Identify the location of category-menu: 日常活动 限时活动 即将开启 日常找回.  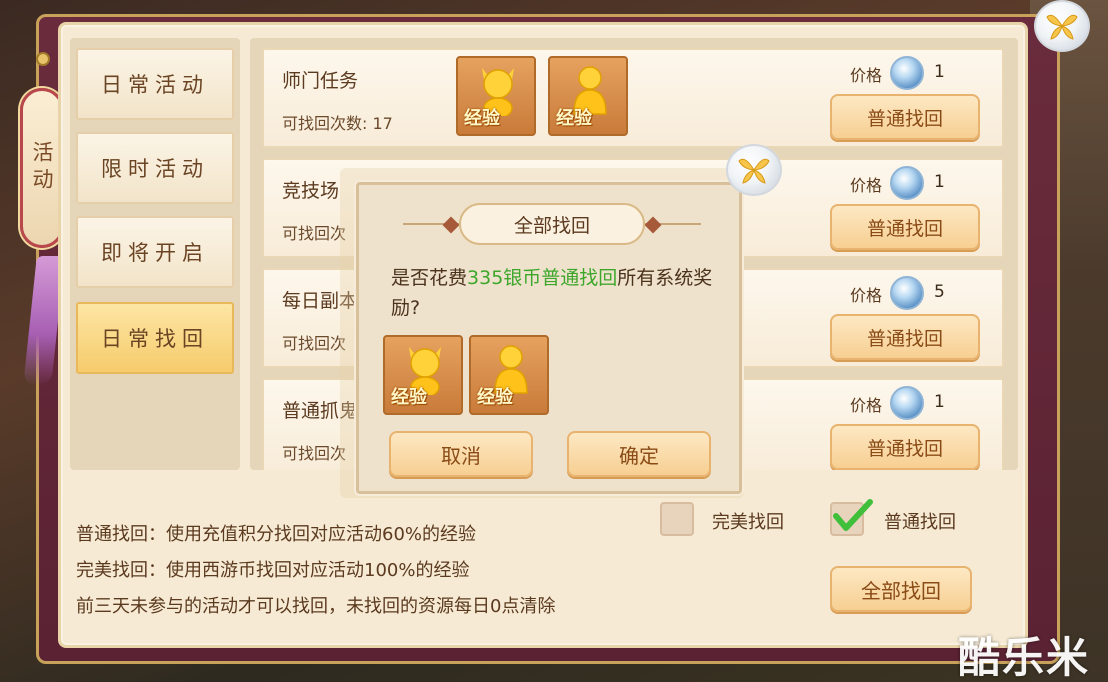
(155, 254).